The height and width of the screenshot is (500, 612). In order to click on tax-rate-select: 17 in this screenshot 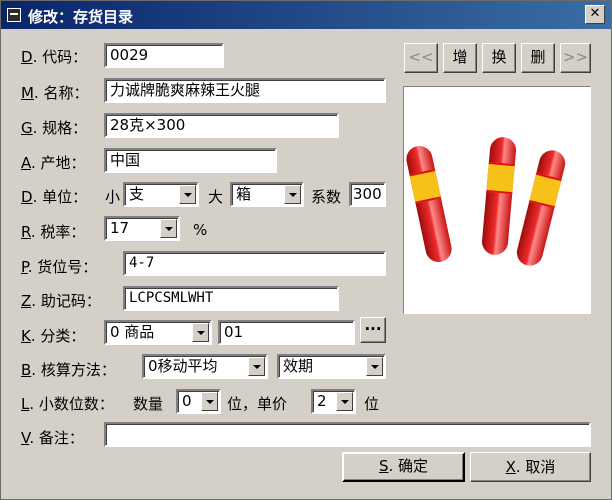, I will do `click(142, 228)`.